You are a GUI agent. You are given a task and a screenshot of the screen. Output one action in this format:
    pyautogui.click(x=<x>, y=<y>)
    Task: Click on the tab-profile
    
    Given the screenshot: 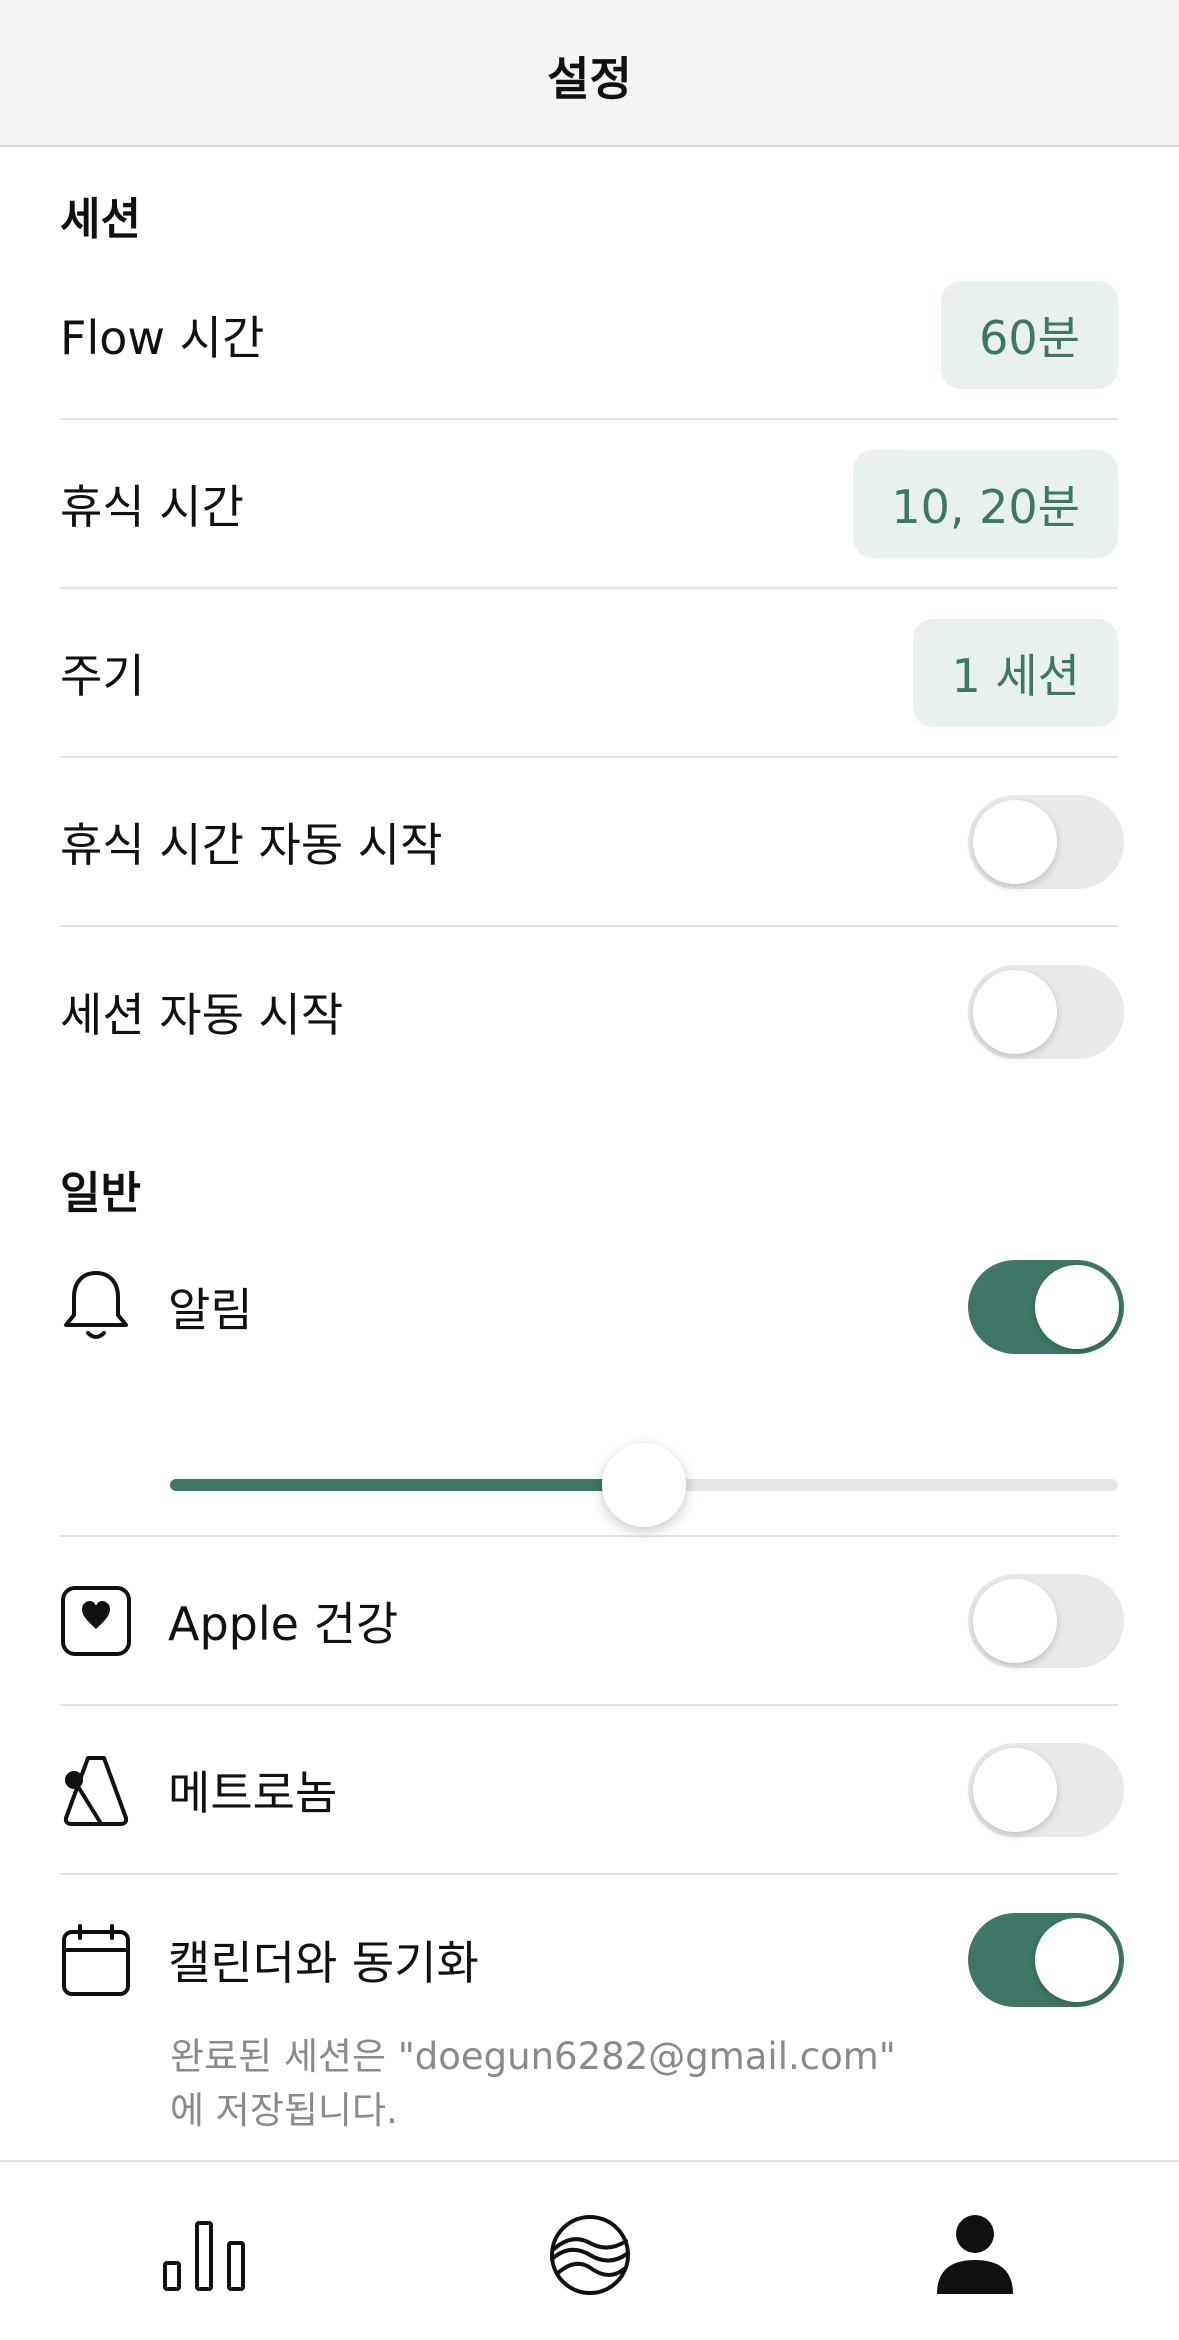 What is the action you would take?
    pyautogui.click(x=975, y=2257)
    